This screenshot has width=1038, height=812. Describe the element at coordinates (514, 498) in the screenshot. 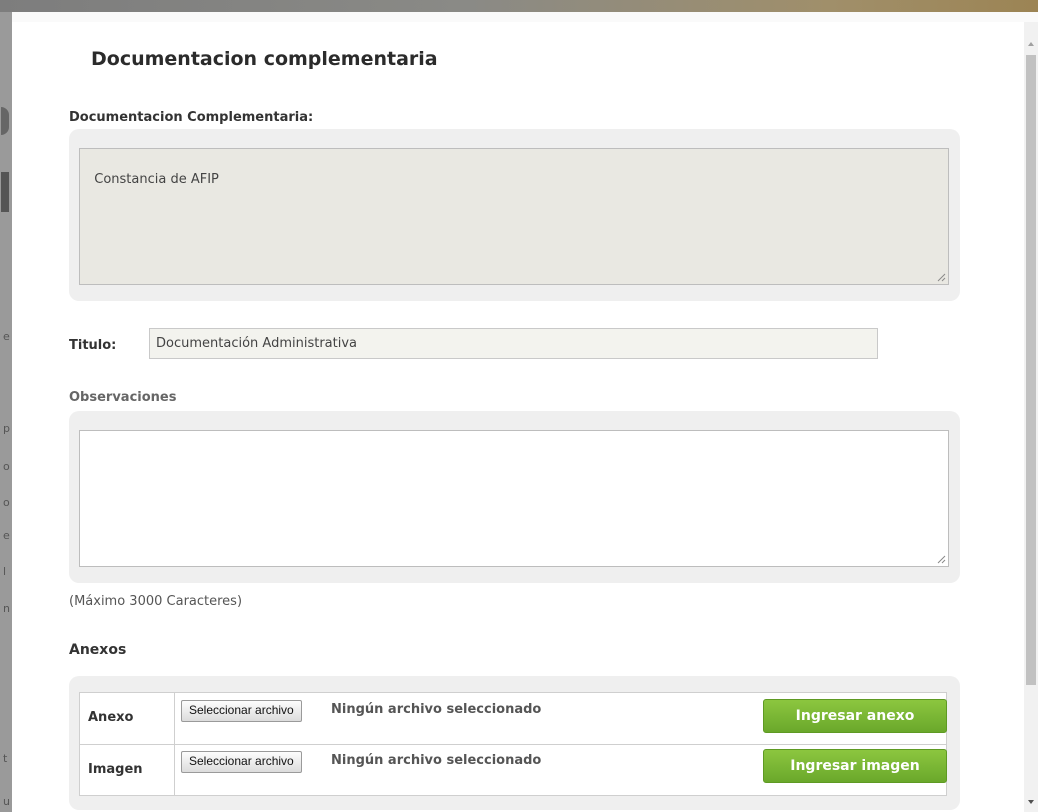

I see `observaciones-textarea` at that location.